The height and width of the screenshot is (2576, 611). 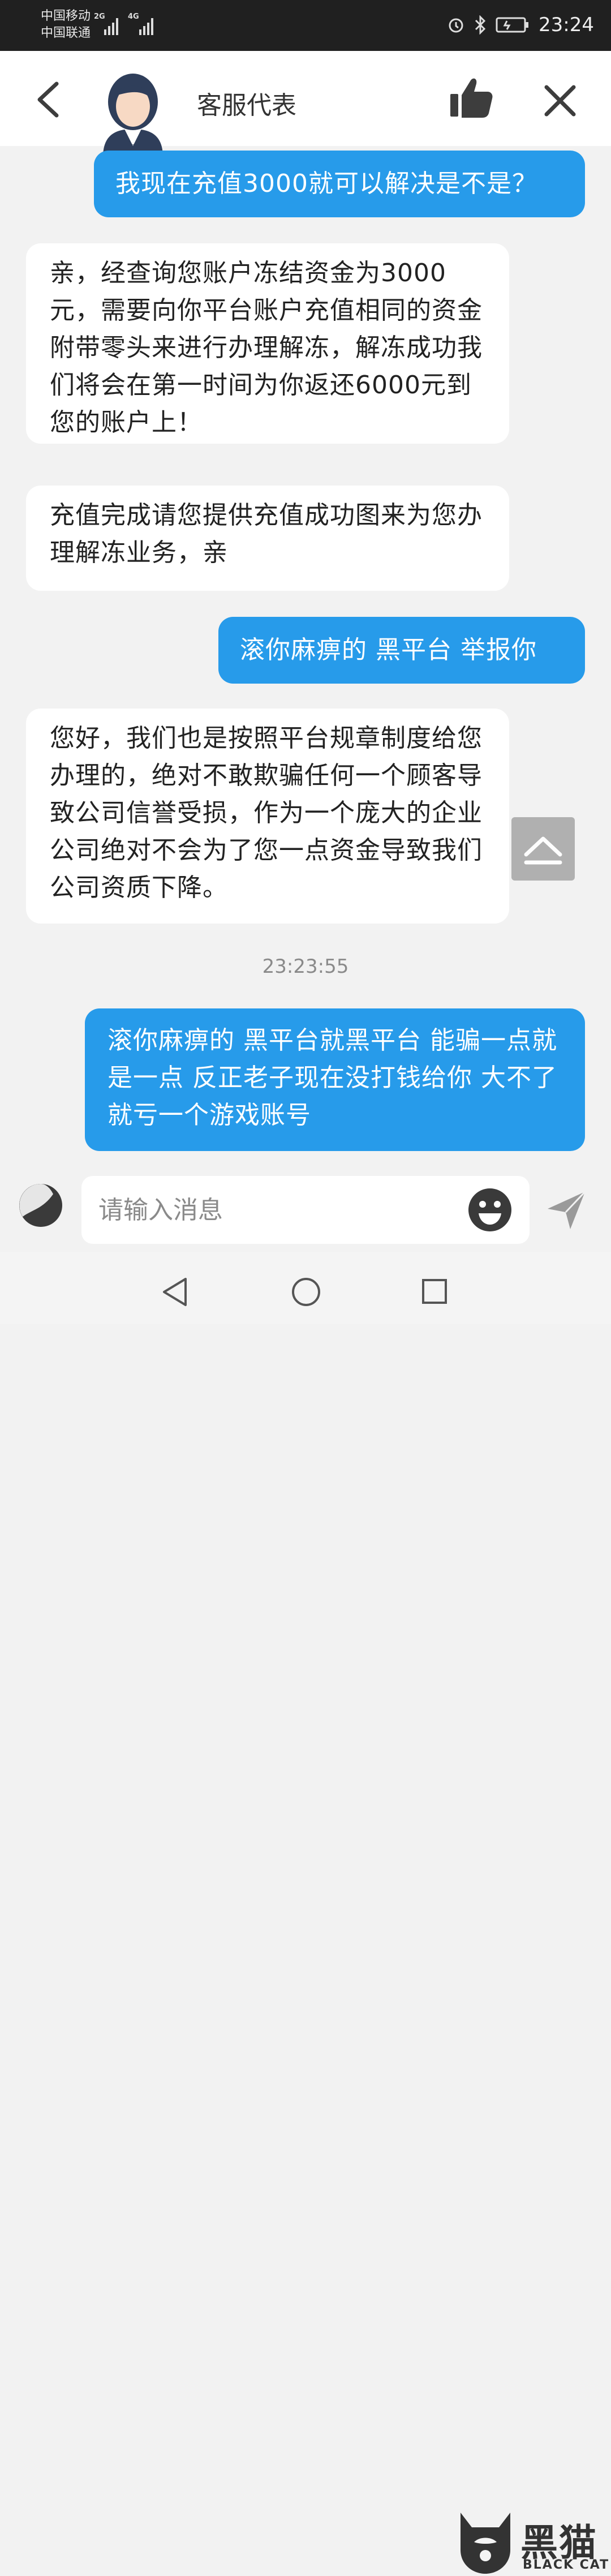 What do you see at coordinates (134, 16) in the screenshot?
I see `network-4g-label: 4G` at bounding box center [134, 16].